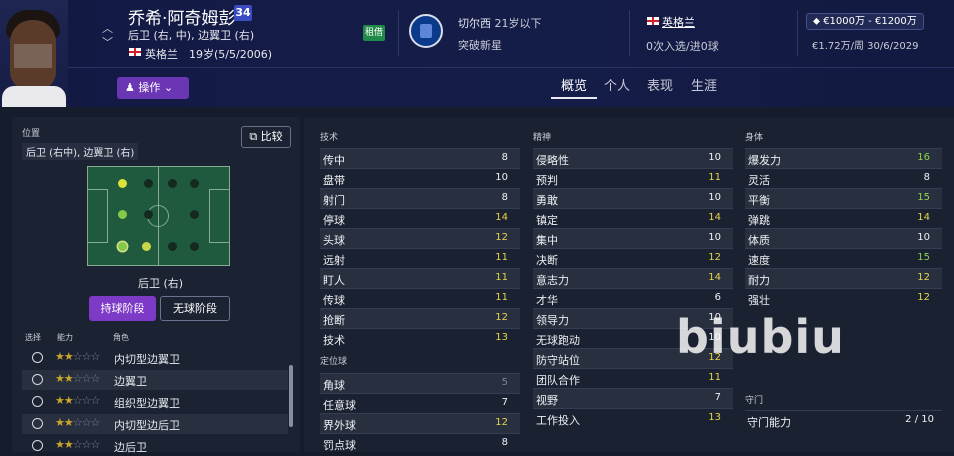 Image resolution: width=954 pixels, height=456 pixels. What do you see at coordinates (191, 35) in the screenshot?
I see `player-positions: 后卫 (右, 中), 边翼卫 (右)` at bounding box center [191, 35].